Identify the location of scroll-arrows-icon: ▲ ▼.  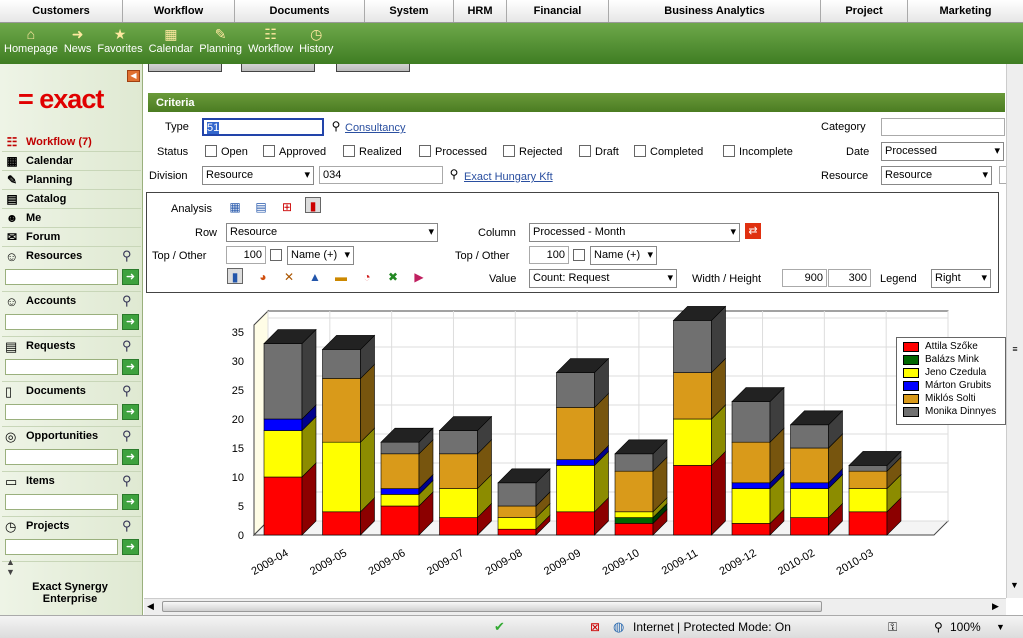
(10, 567).